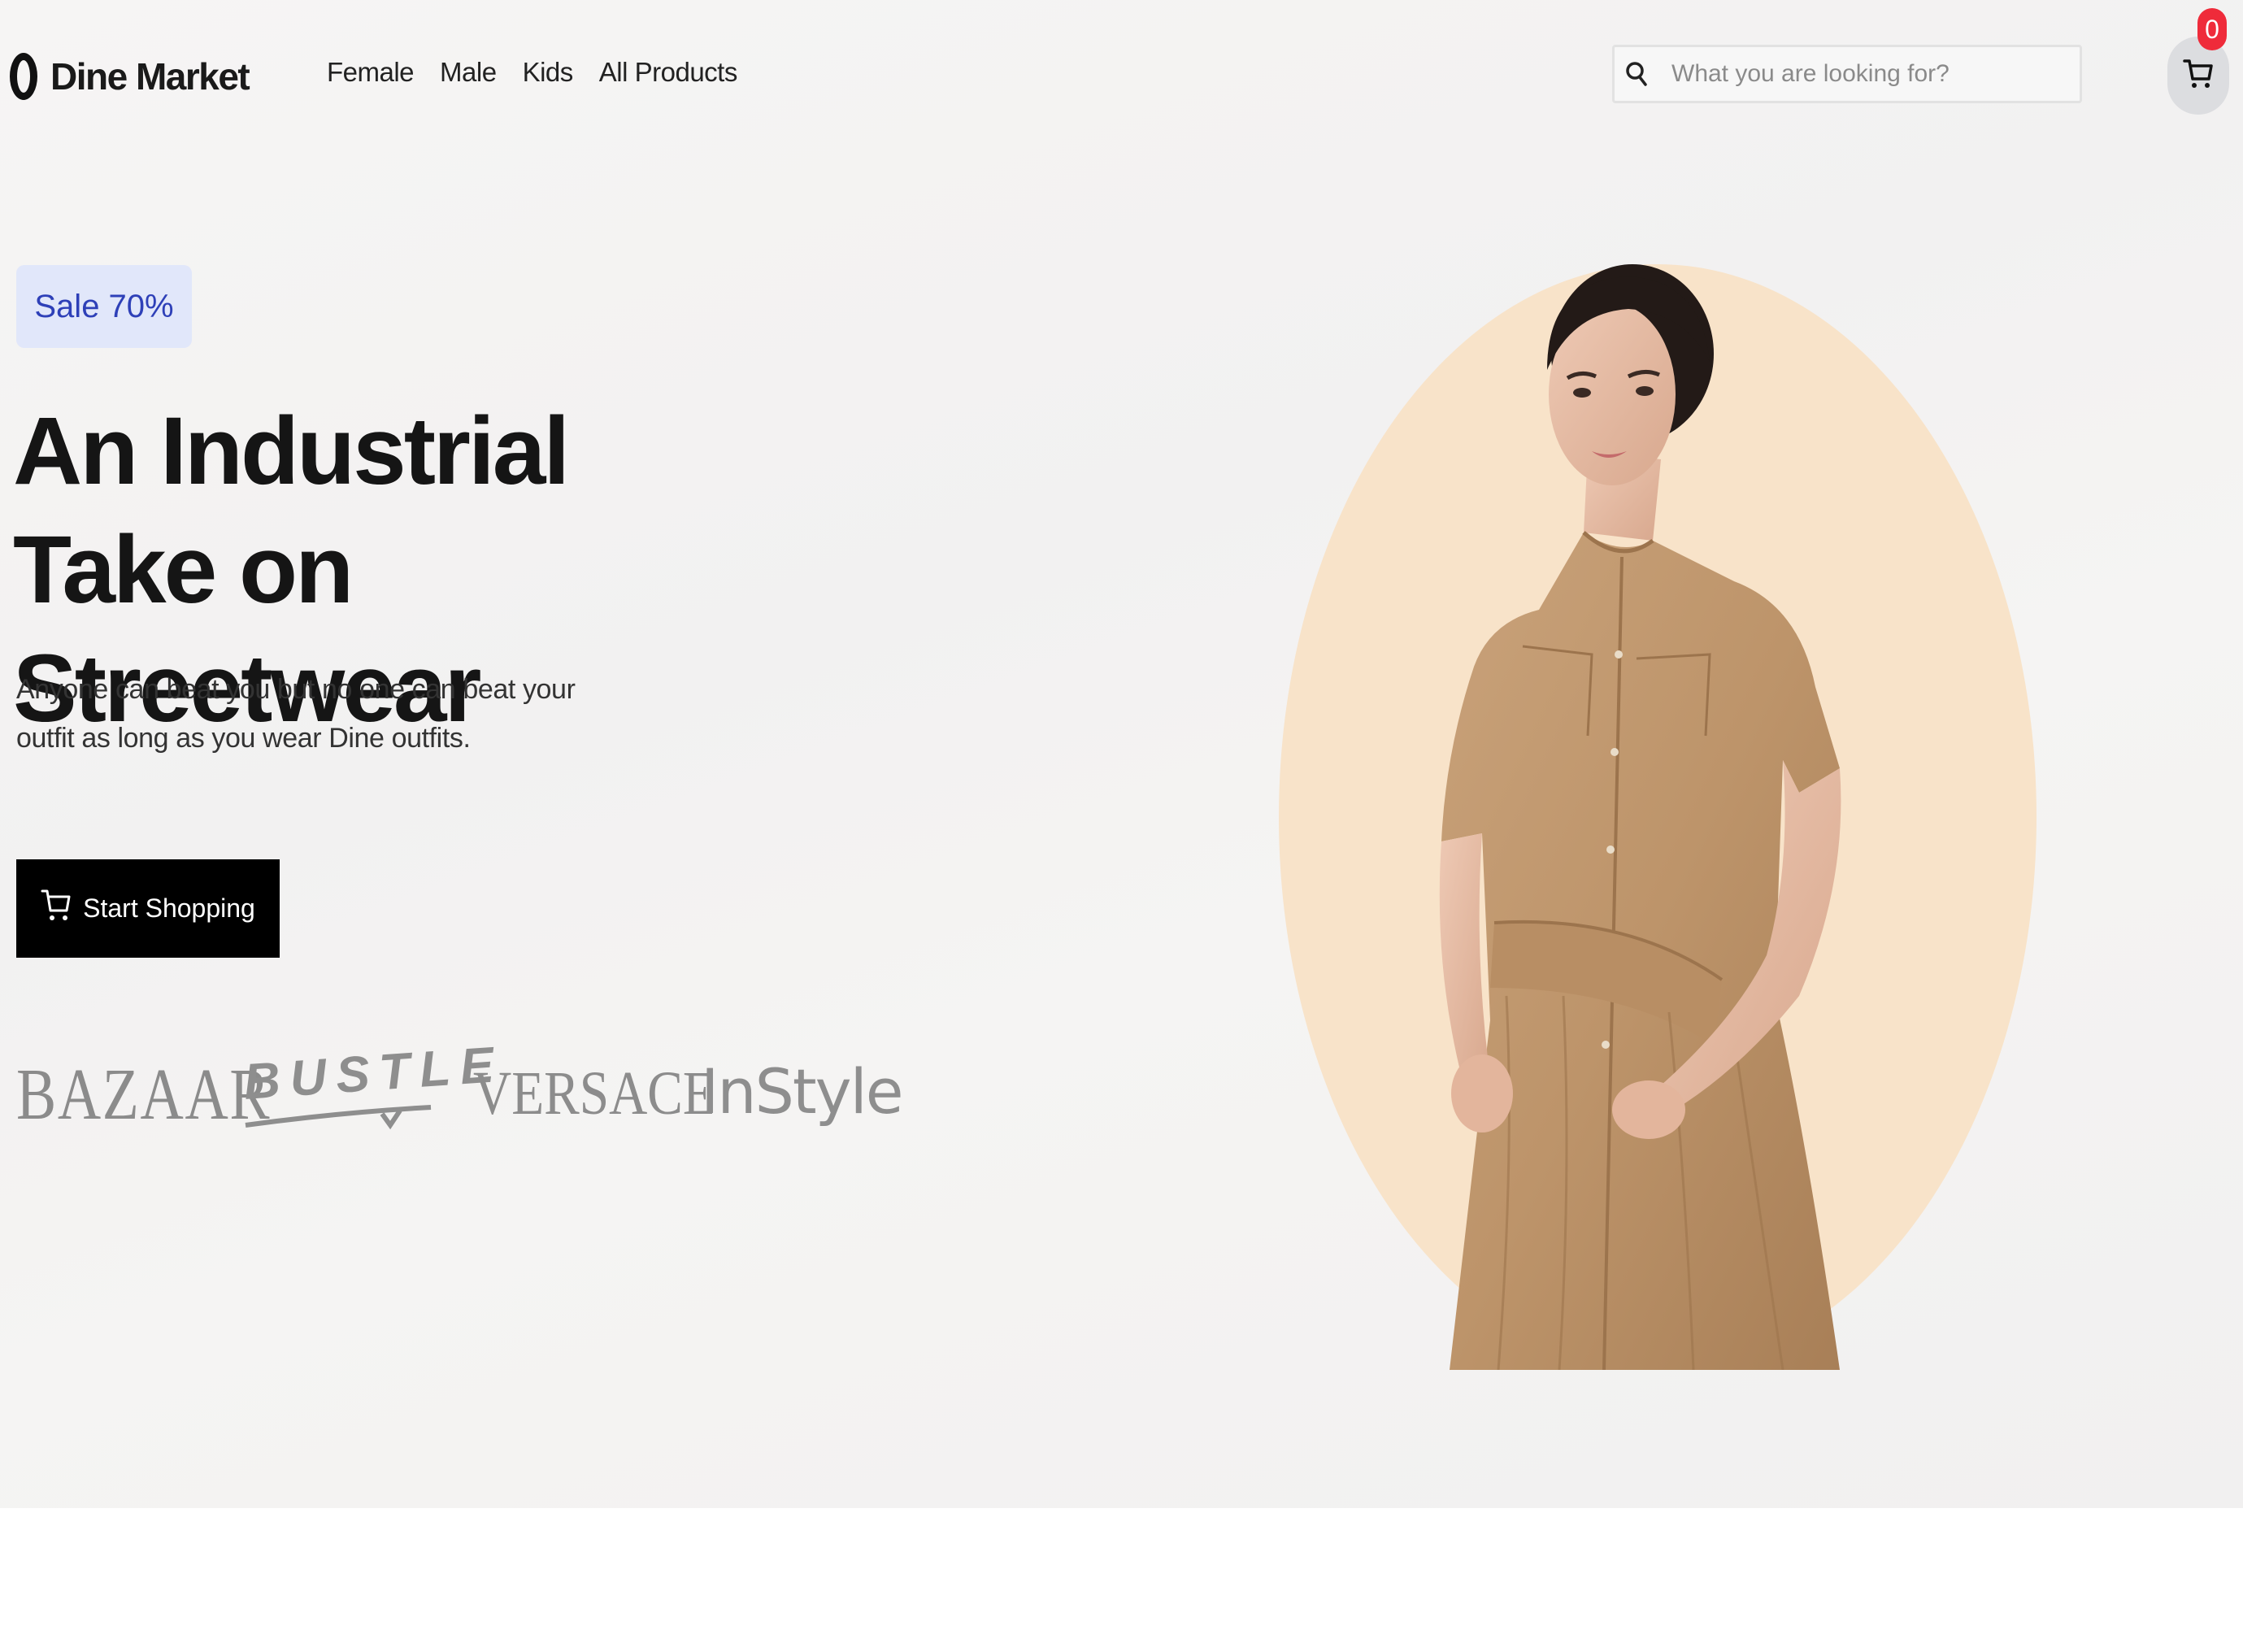  I want to click on search-bar, so click(1847, 74).